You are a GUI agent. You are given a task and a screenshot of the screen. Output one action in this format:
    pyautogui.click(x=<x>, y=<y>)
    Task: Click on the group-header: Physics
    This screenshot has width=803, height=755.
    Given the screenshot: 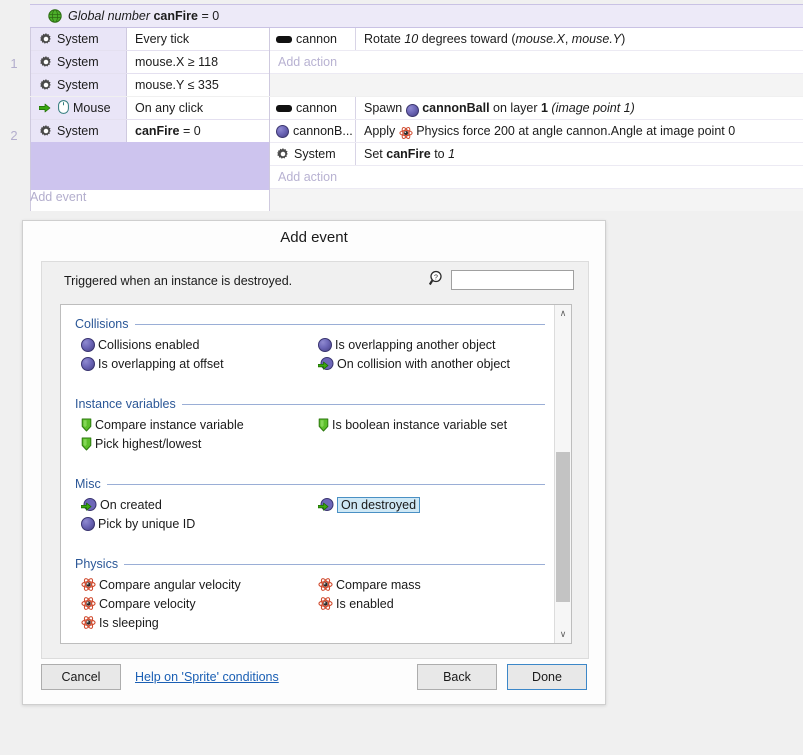 What is the action you would take?
    pyautogui.click(x=308, y=564)
    